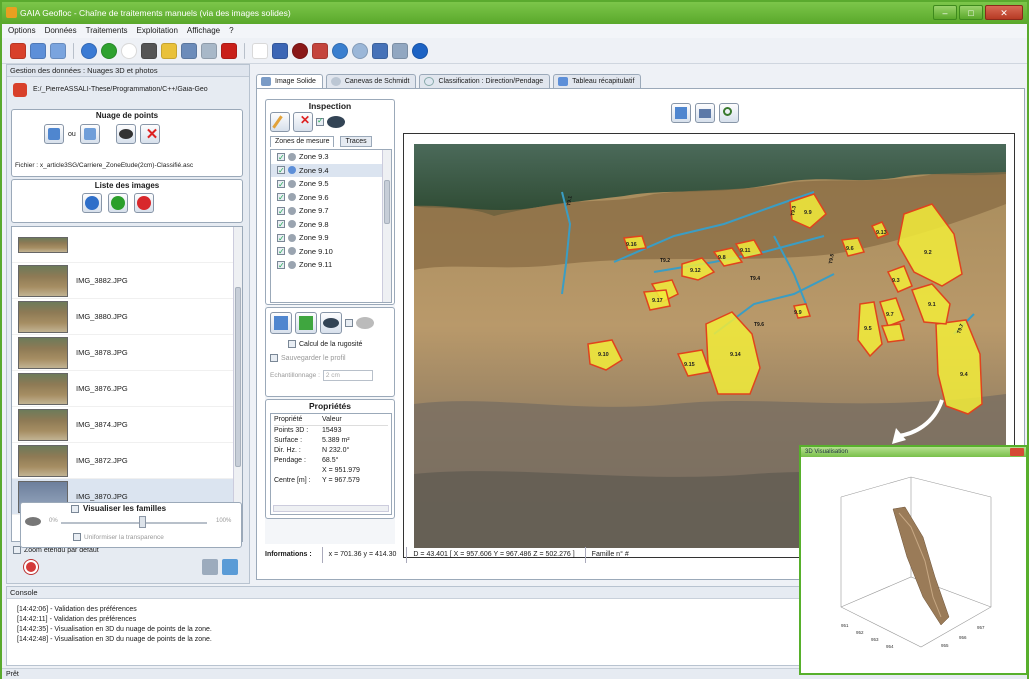  I want to click on zone-label: 9.9, so click(798, 313).